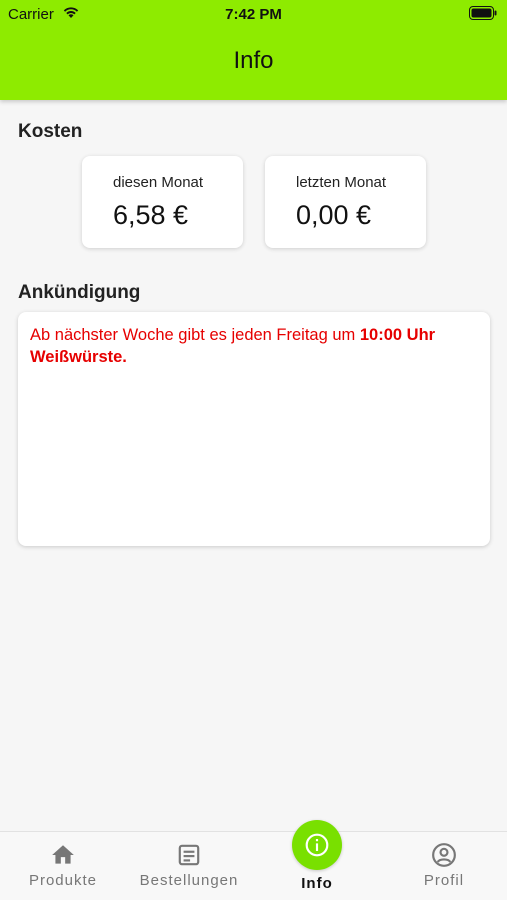 This screenshot has width=507, height=900. Describe the element at coordinates (444, 880) in the screenshot. I see `nav-label: Profil` at that location.